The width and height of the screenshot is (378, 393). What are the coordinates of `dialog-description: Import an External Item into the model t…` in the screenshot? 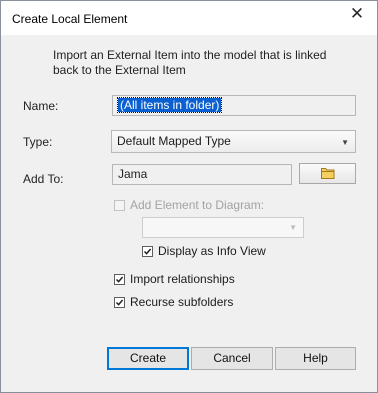 It's located at (190, 62).